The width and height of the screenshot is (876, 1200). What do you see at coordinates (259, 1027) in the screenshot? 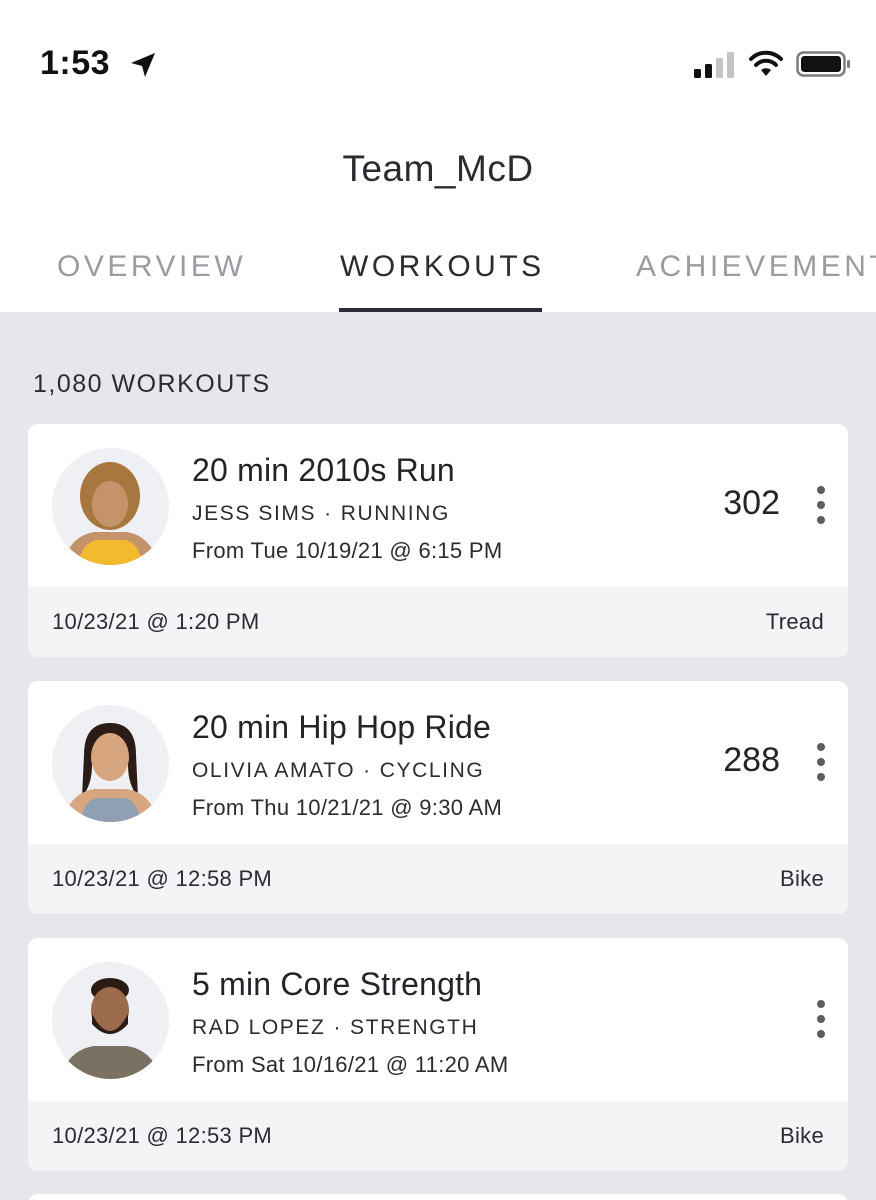
I see `instructor-name: RAD LOPEZ` at bounding box center [259, 1027].